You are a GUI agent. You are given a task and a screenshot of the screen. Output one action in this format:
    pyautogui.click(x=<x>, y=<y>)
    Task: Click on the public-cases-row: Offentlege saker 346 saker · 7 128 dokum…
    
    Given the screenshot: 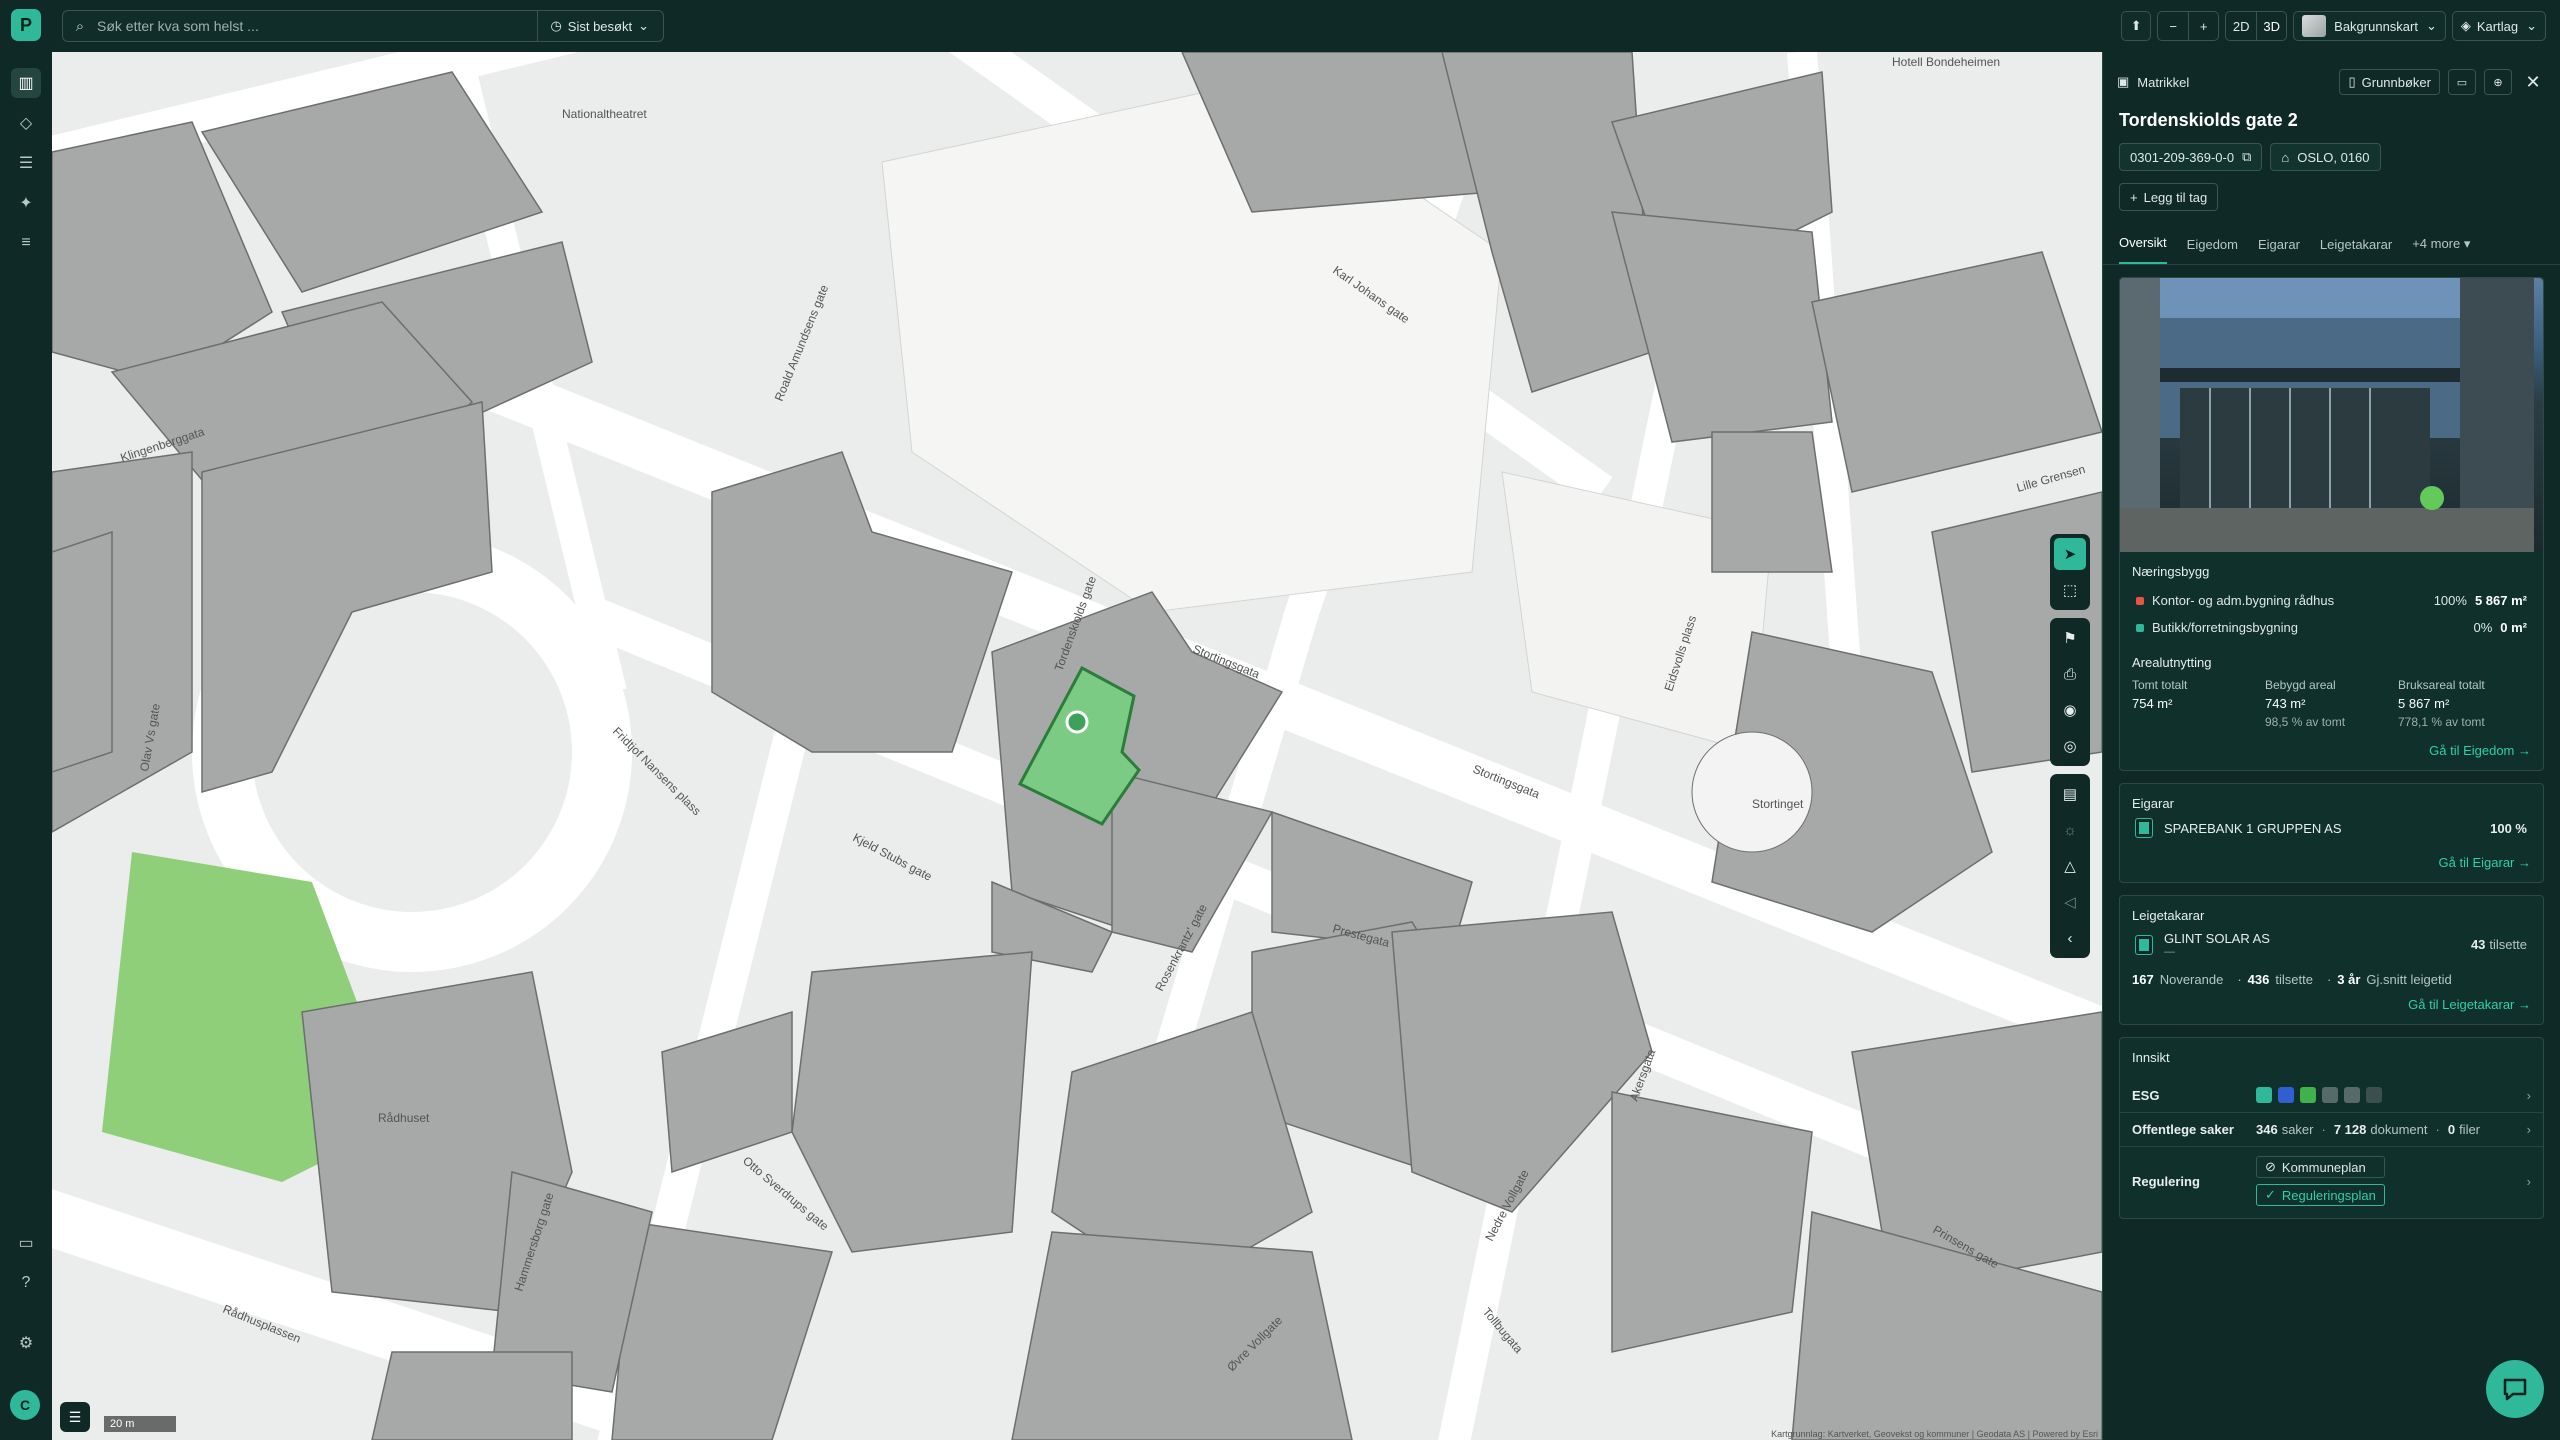 What is the action you would take?
    pyautogui.click(x=2331, y=1129)
    